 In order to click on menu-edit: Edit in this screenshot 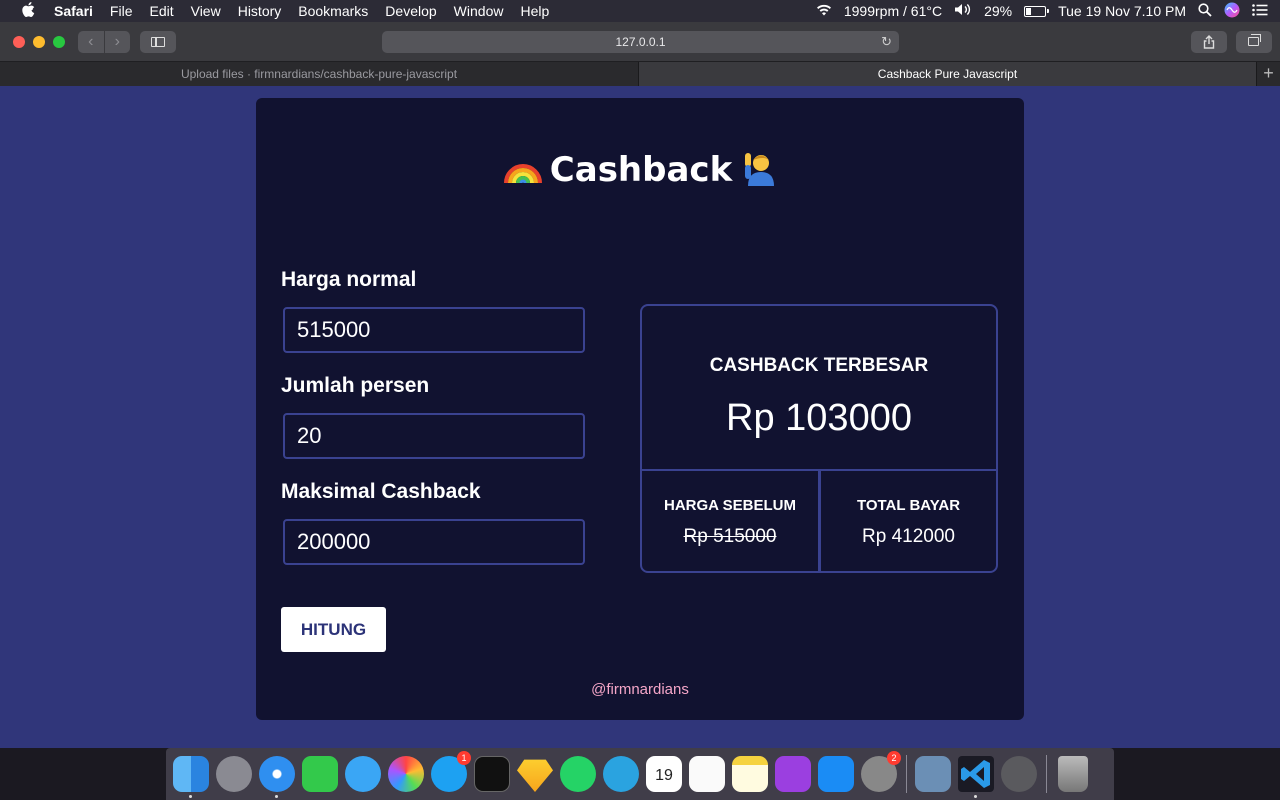, I will do `click(161, 11)`.